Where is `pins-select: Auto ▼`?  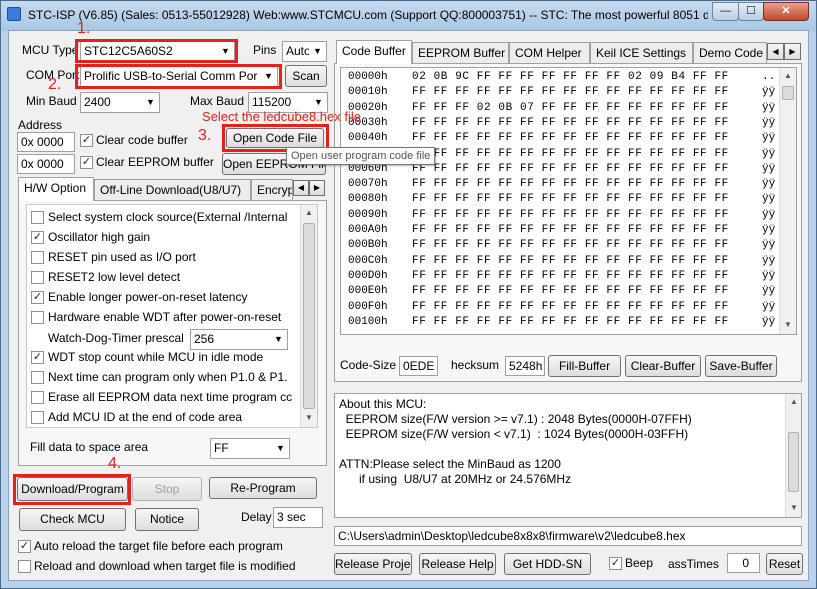
pins-select: Auto ▼ is located at coordinates (304, 51).